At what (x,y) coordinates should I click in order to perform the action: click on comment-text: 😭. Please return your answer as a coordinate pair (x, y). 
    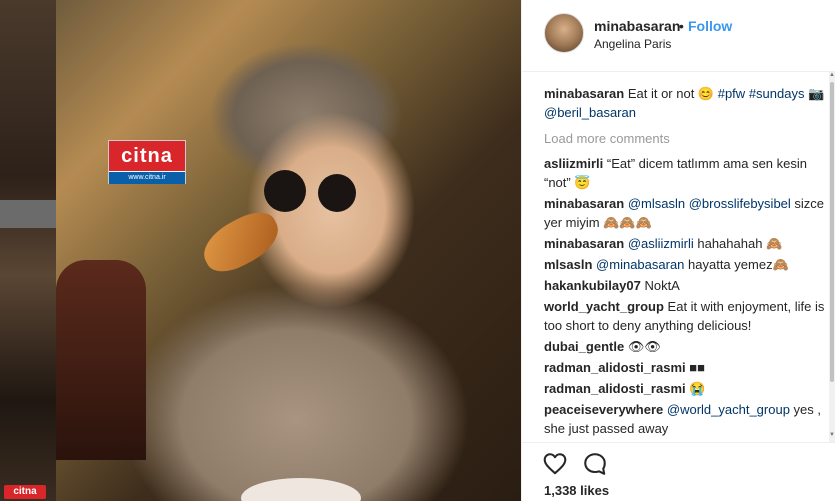
    Looking at the image, I should click on (697, 388).